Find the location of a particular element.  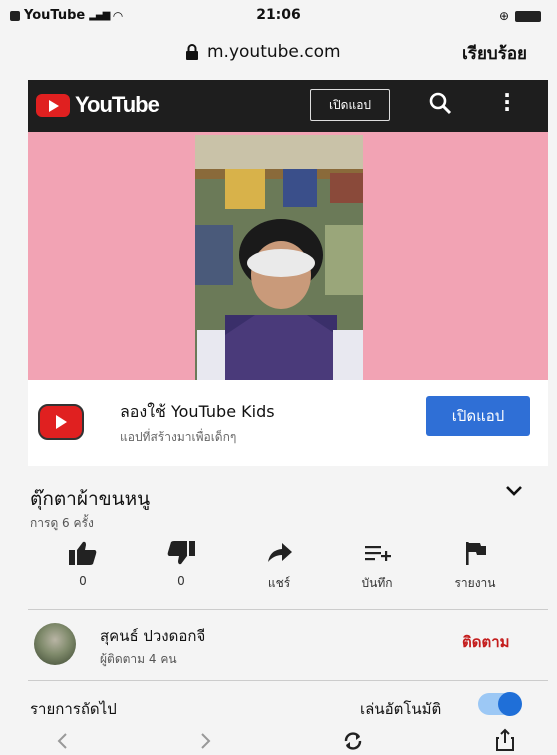

rotation-lock-icon: ⊕ is located at coordinates (503, 16).